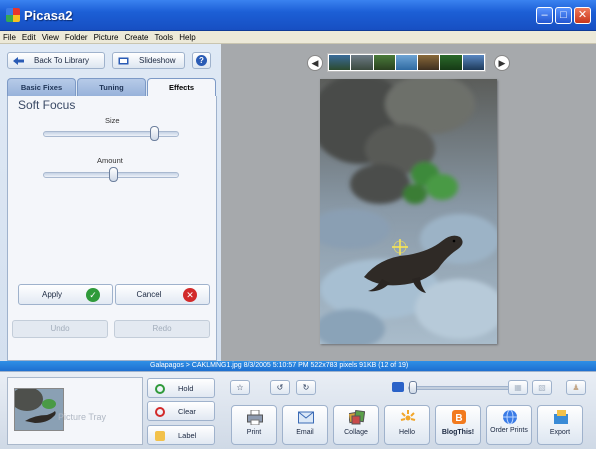 The width and height of the screenshot is (596, 449). I want to click on order-prints-button: Order Prints, so click(509, 425).